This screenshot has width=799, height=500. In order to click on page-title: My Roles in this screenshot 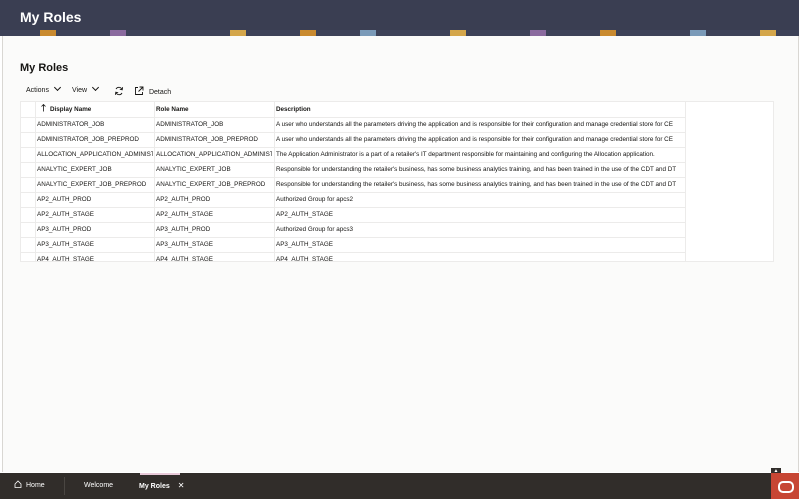, I will do `click(44, 68)`.